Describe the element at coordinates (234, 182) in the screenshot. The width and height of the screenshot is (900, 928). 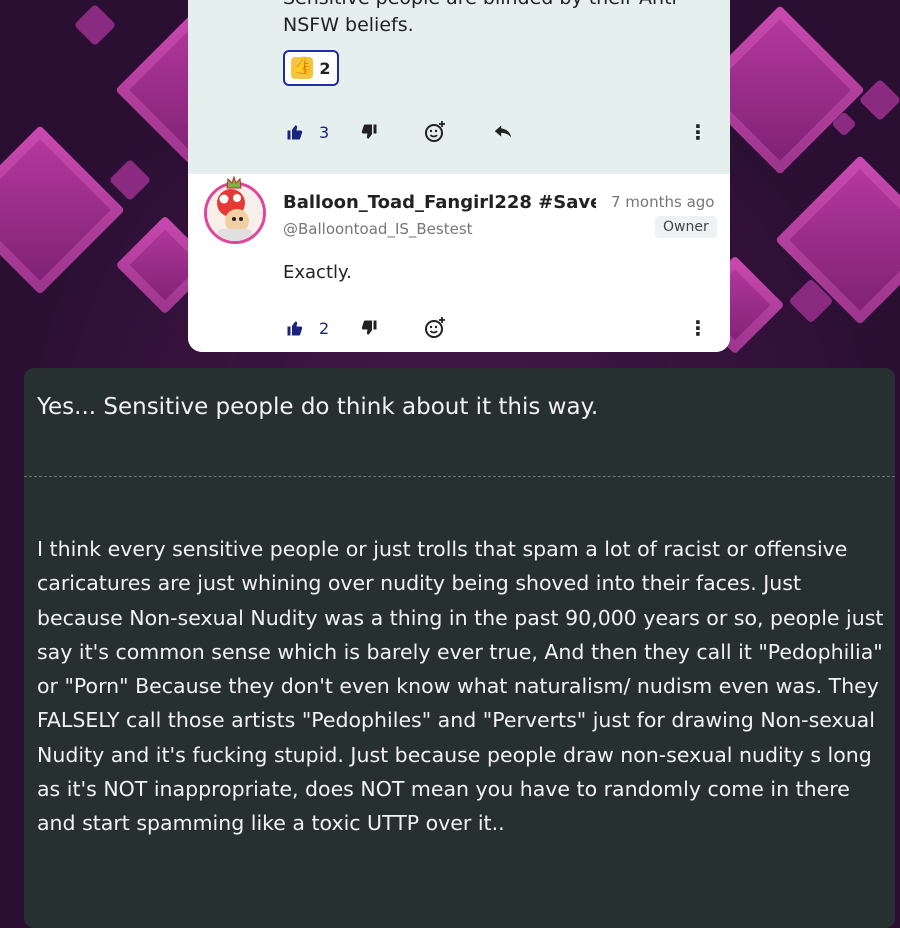
I see `crown-icon` at that location.